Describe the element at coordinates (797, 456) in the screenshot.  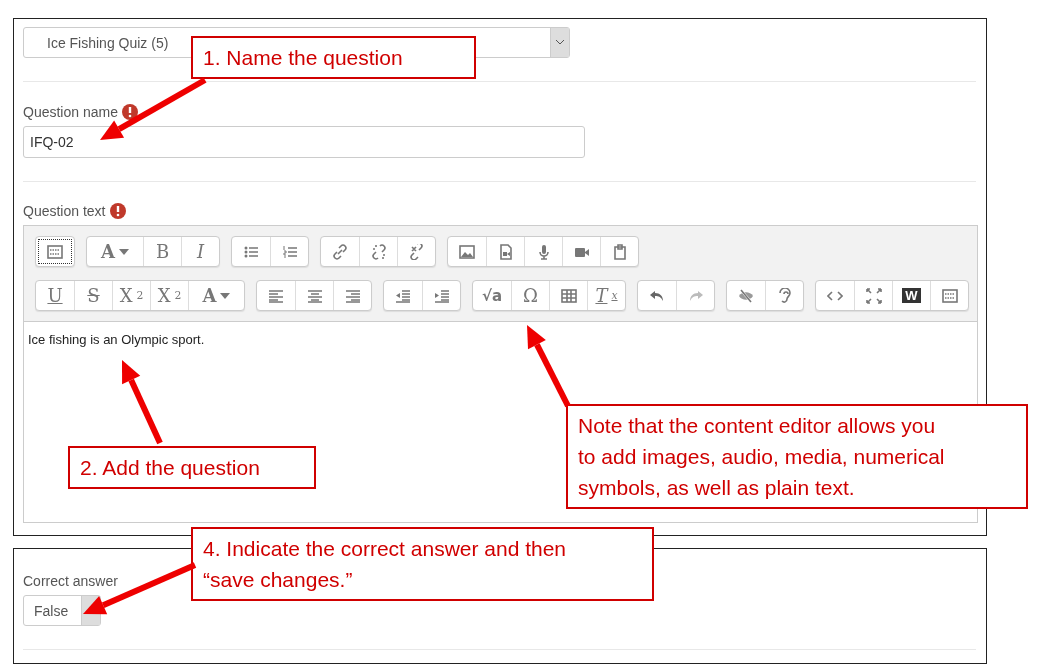
I see `callout-note: Note that the content editor allows you to add images, audio, media, numerical symbols, as well as plain text.` at that location.